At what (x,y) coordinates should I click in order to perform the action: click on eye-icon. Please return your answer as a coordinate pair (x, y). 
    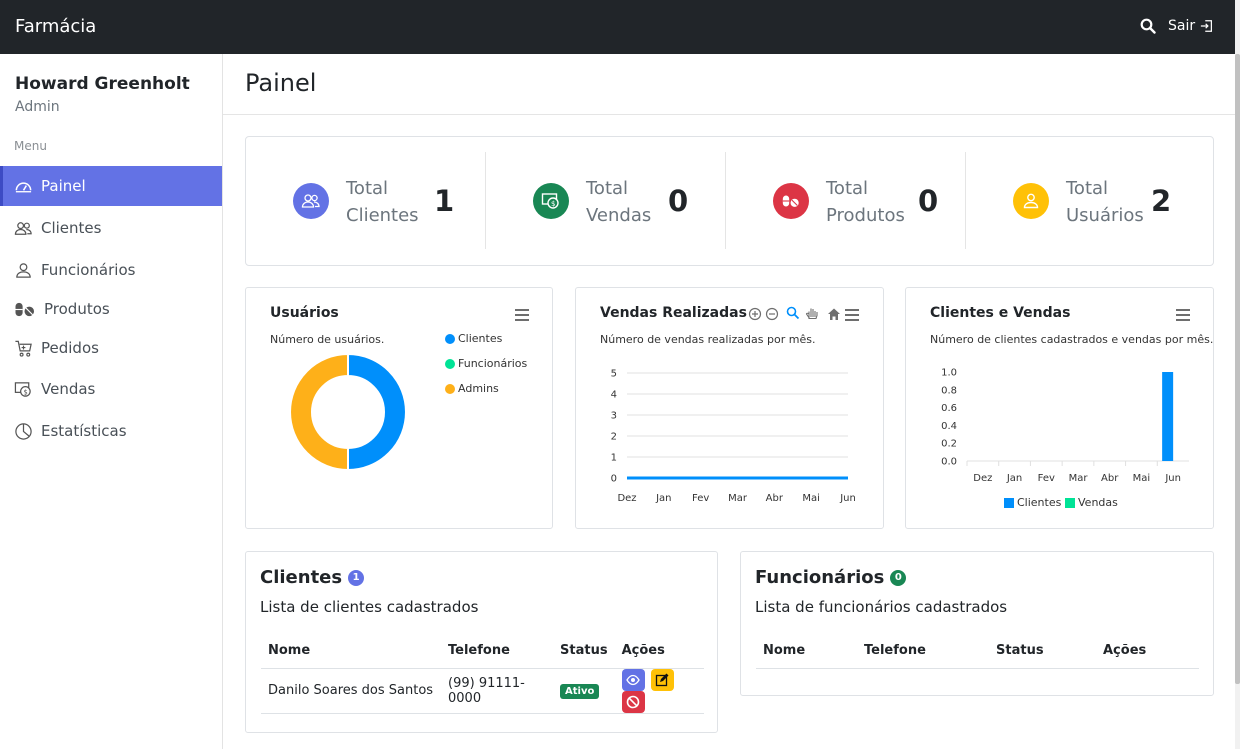
    Looking at the image, I should click on (633, 679).